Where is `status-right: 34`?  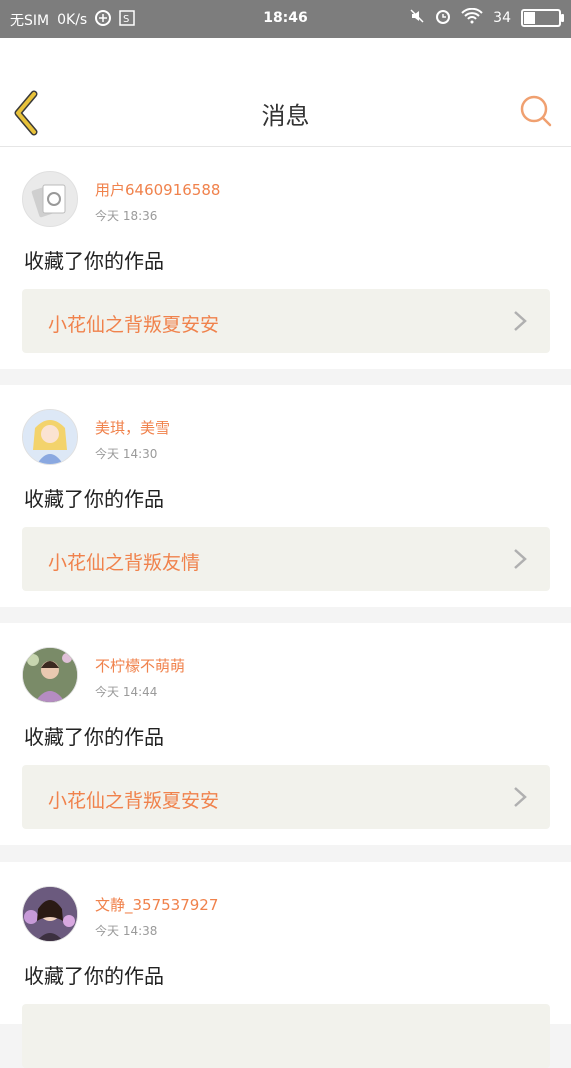
status-right: 34 is located at coordinates (486, 17).